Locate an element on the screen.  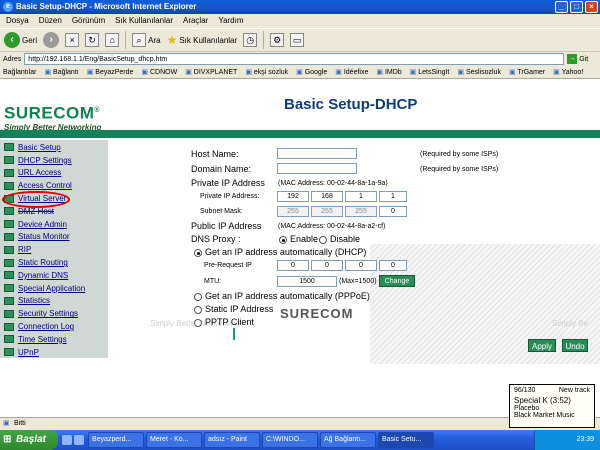
prerequest-octet-2: 0 is located at coordinates (327, 265).